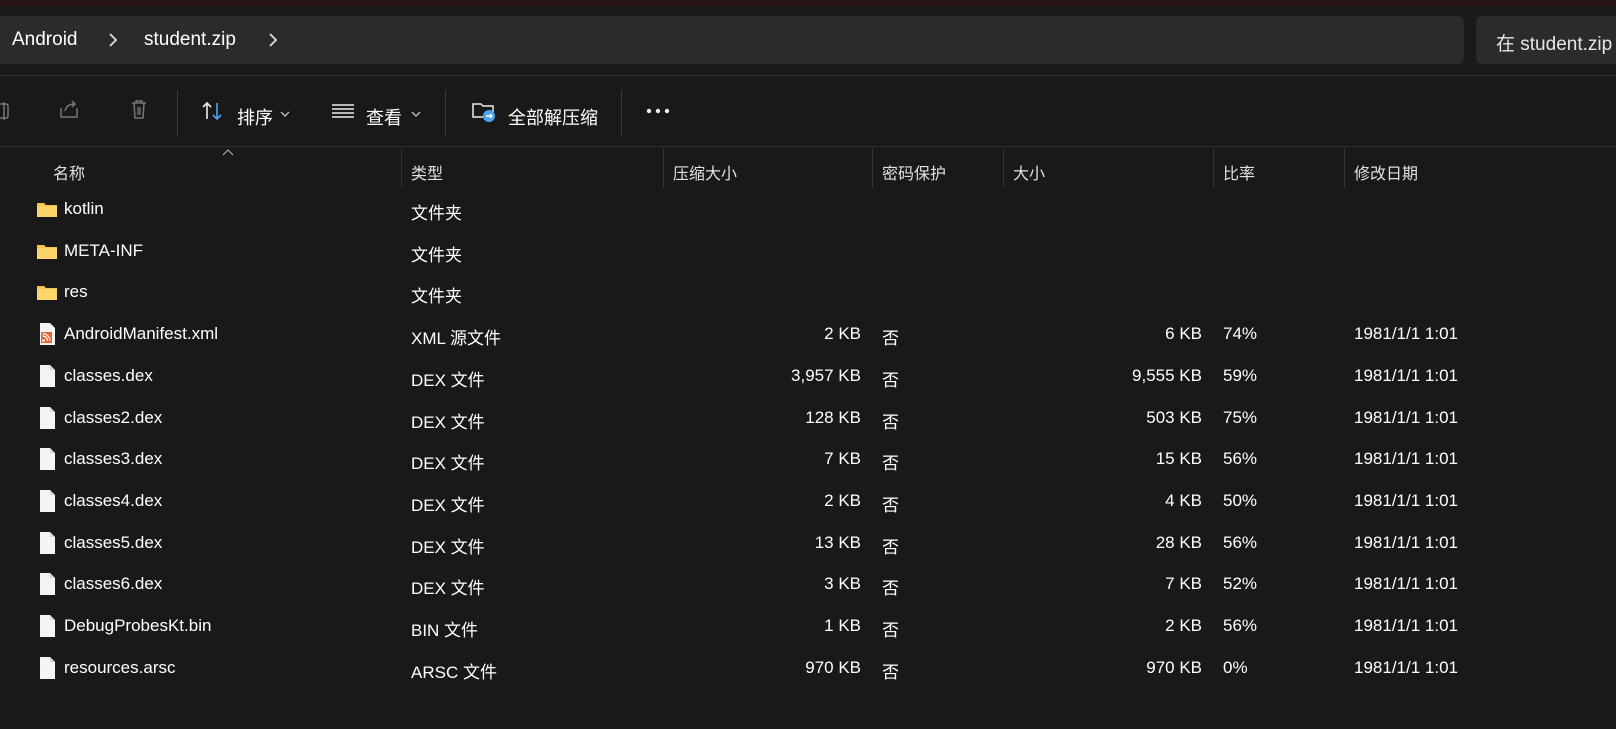  I want to click on column-header-name: 名称, so click(69, 172).